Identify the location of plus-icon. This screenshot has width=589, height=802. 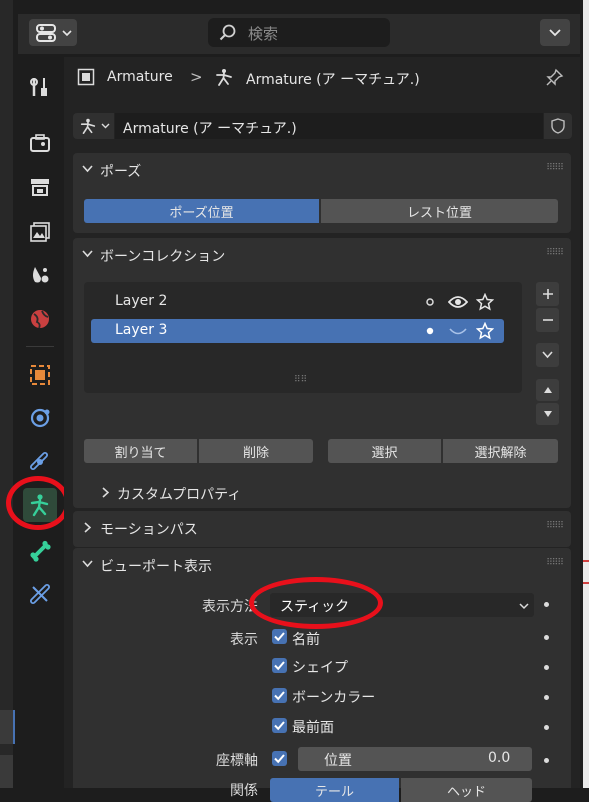
(547, 294).